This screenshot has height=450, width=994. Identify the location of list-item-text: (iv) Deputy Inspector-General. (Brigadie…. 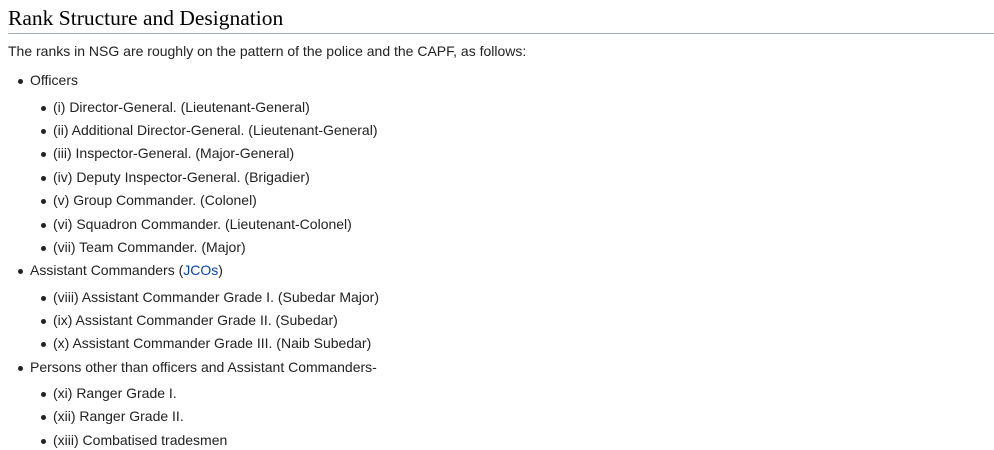
(181, 177).